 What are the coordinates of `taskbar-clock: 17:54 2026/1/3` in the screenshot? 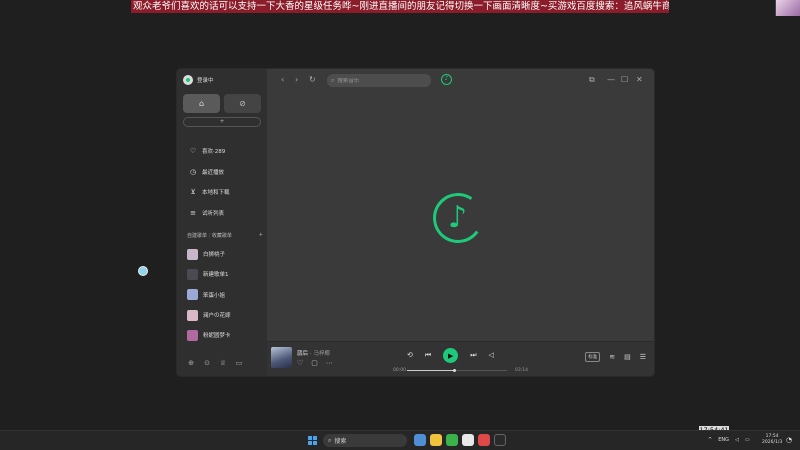 It's located at (772, 440).